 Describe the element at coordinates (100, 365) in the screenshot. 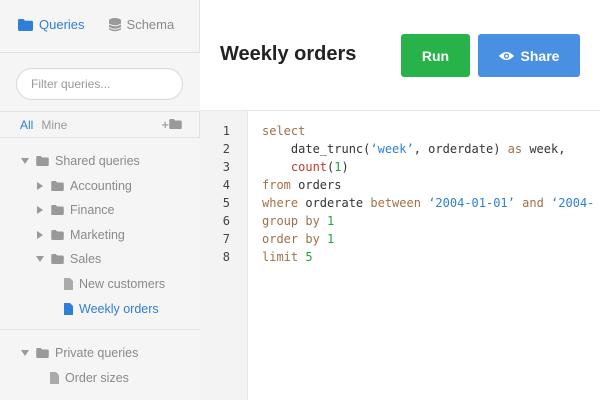

I see `private-tree: Private queries Order sizes` at that location.